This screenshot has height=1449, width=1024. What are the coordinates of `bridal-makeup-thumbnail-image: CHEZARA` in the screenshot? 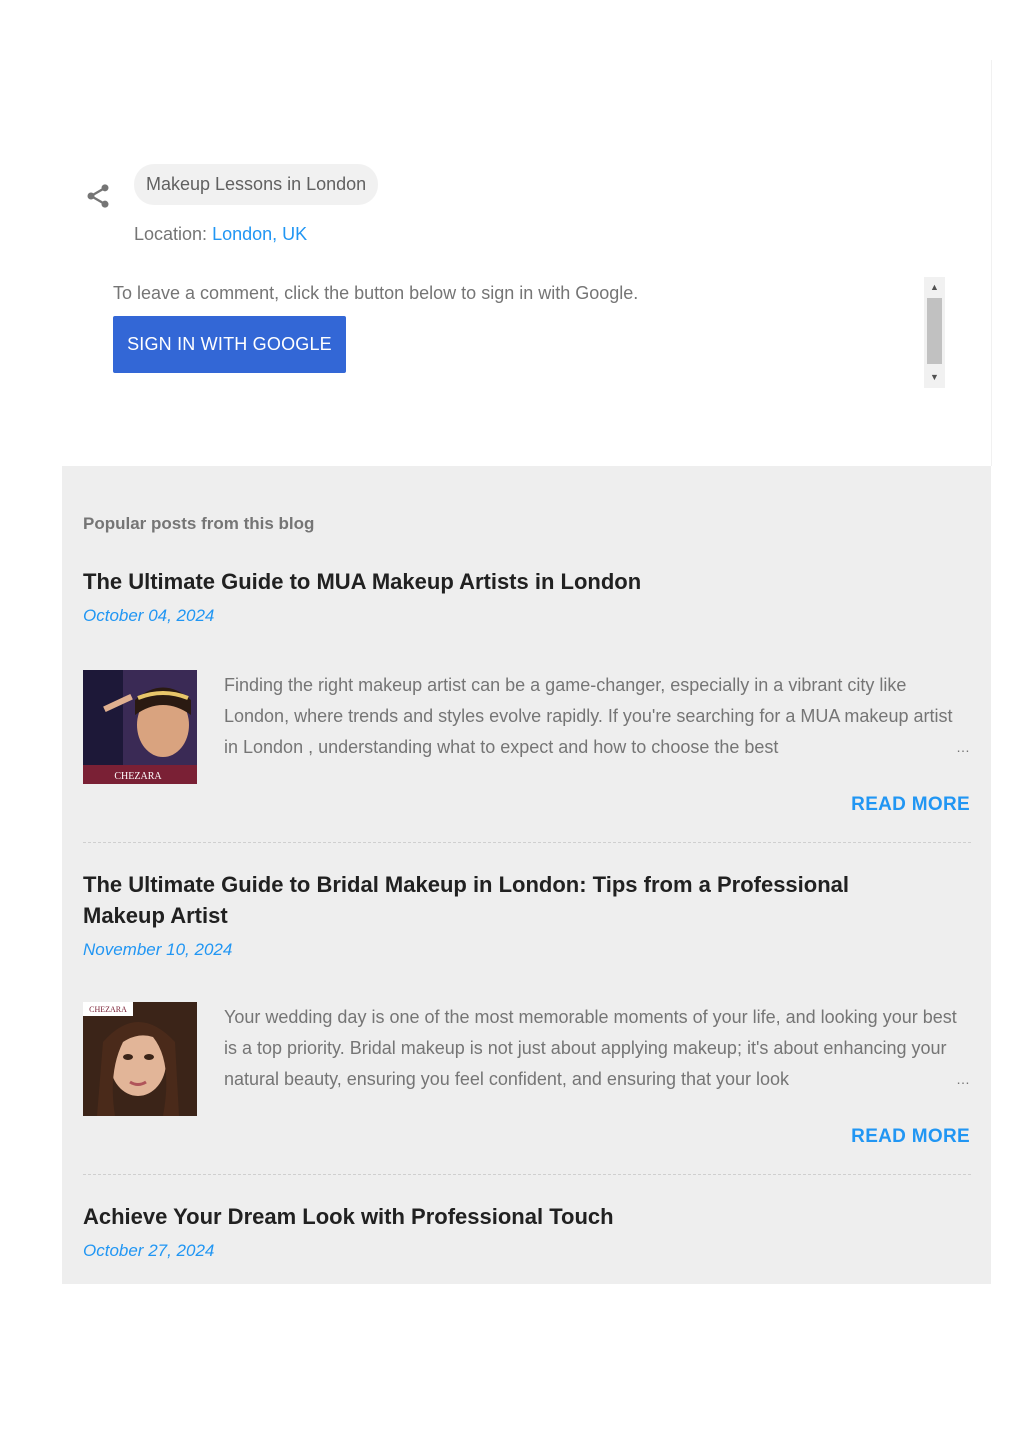 It's located at (140, 1059).